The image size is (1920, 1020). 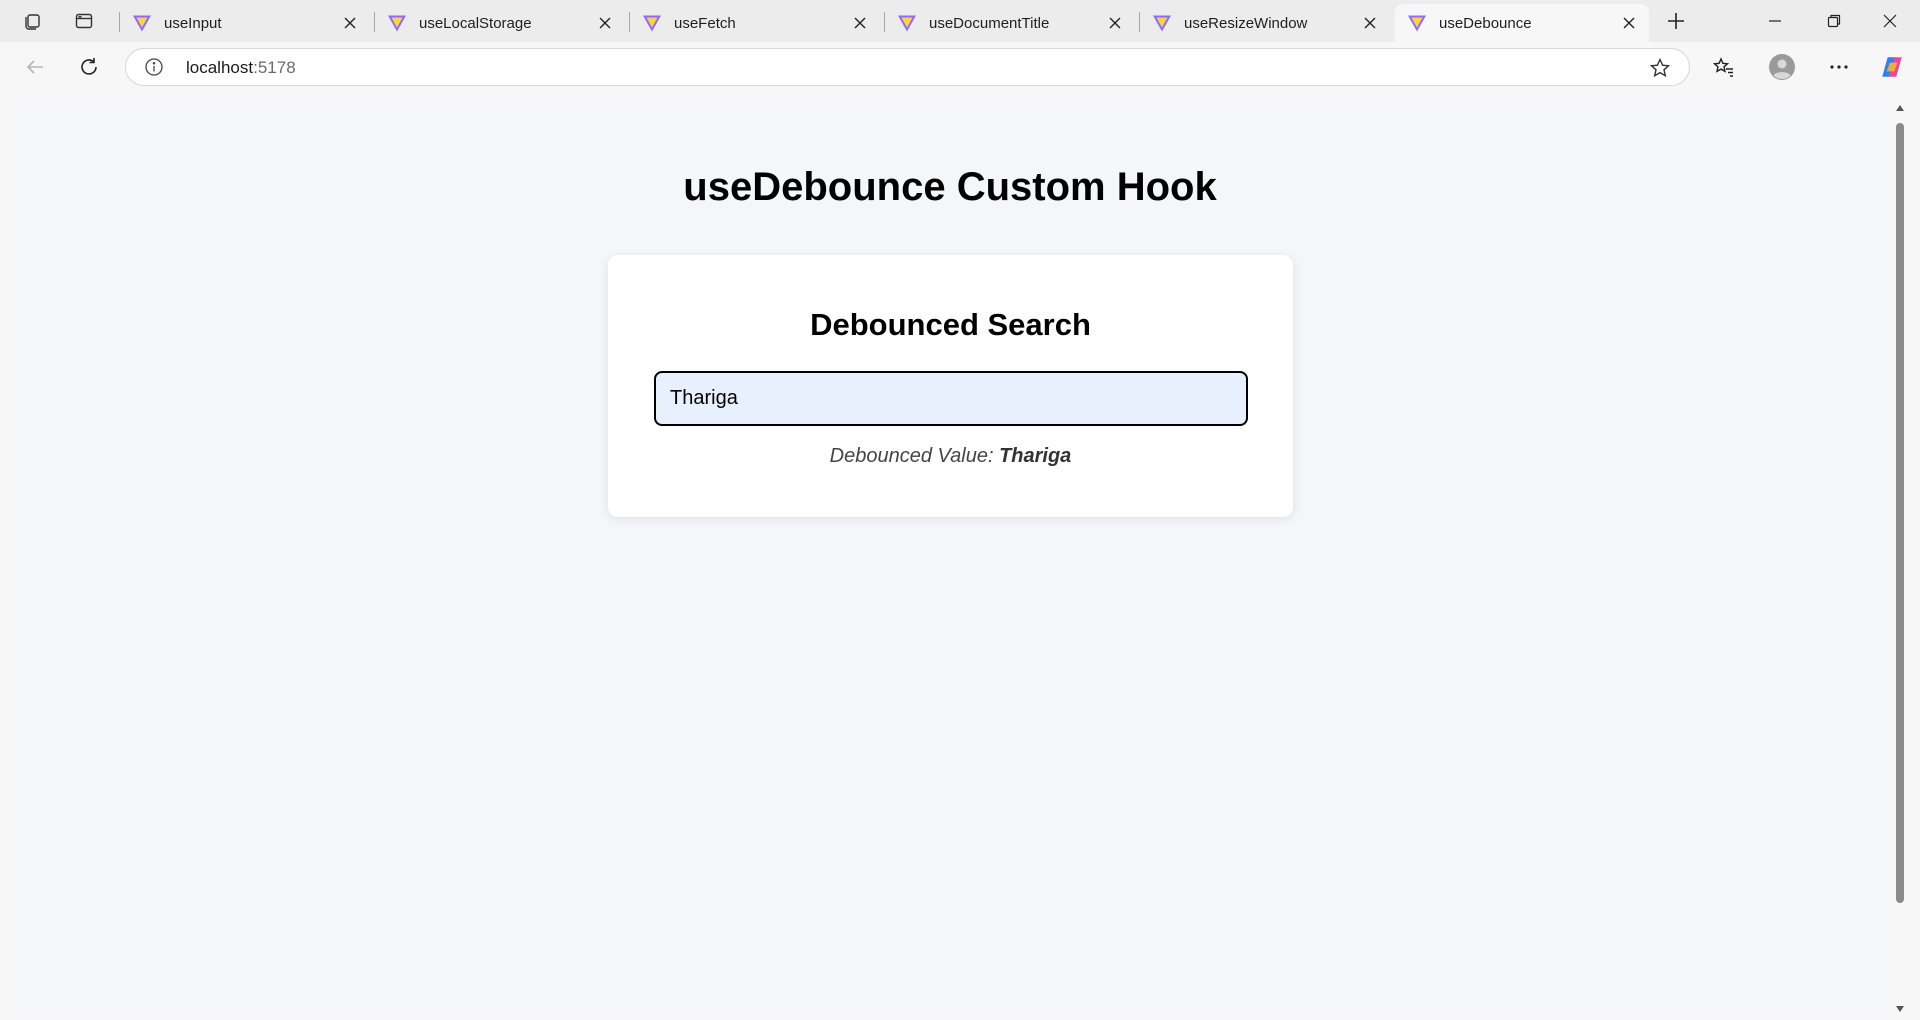 What do you see at coordinates (475, 23) in the screenshot?
I see `tab-title: useLocalStorage` at bounding box center [475, 23].